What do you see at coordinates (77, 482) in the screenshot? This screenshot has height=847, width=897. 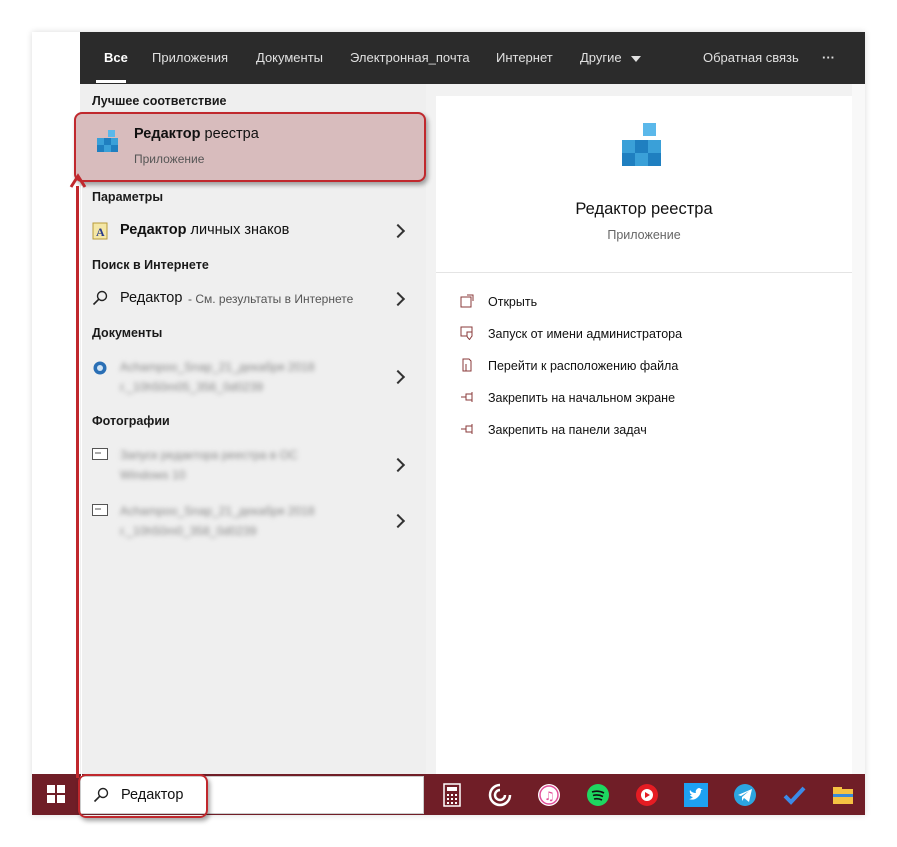 I see `annotation-arrow` at bounding box center [77, 482].